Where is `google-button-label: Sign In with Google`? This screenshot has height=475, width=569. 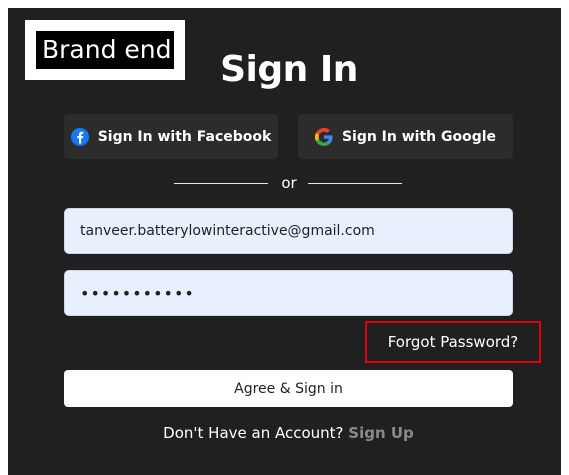 google-button-label: Sign In with Google is located at coordinates (419, 136).